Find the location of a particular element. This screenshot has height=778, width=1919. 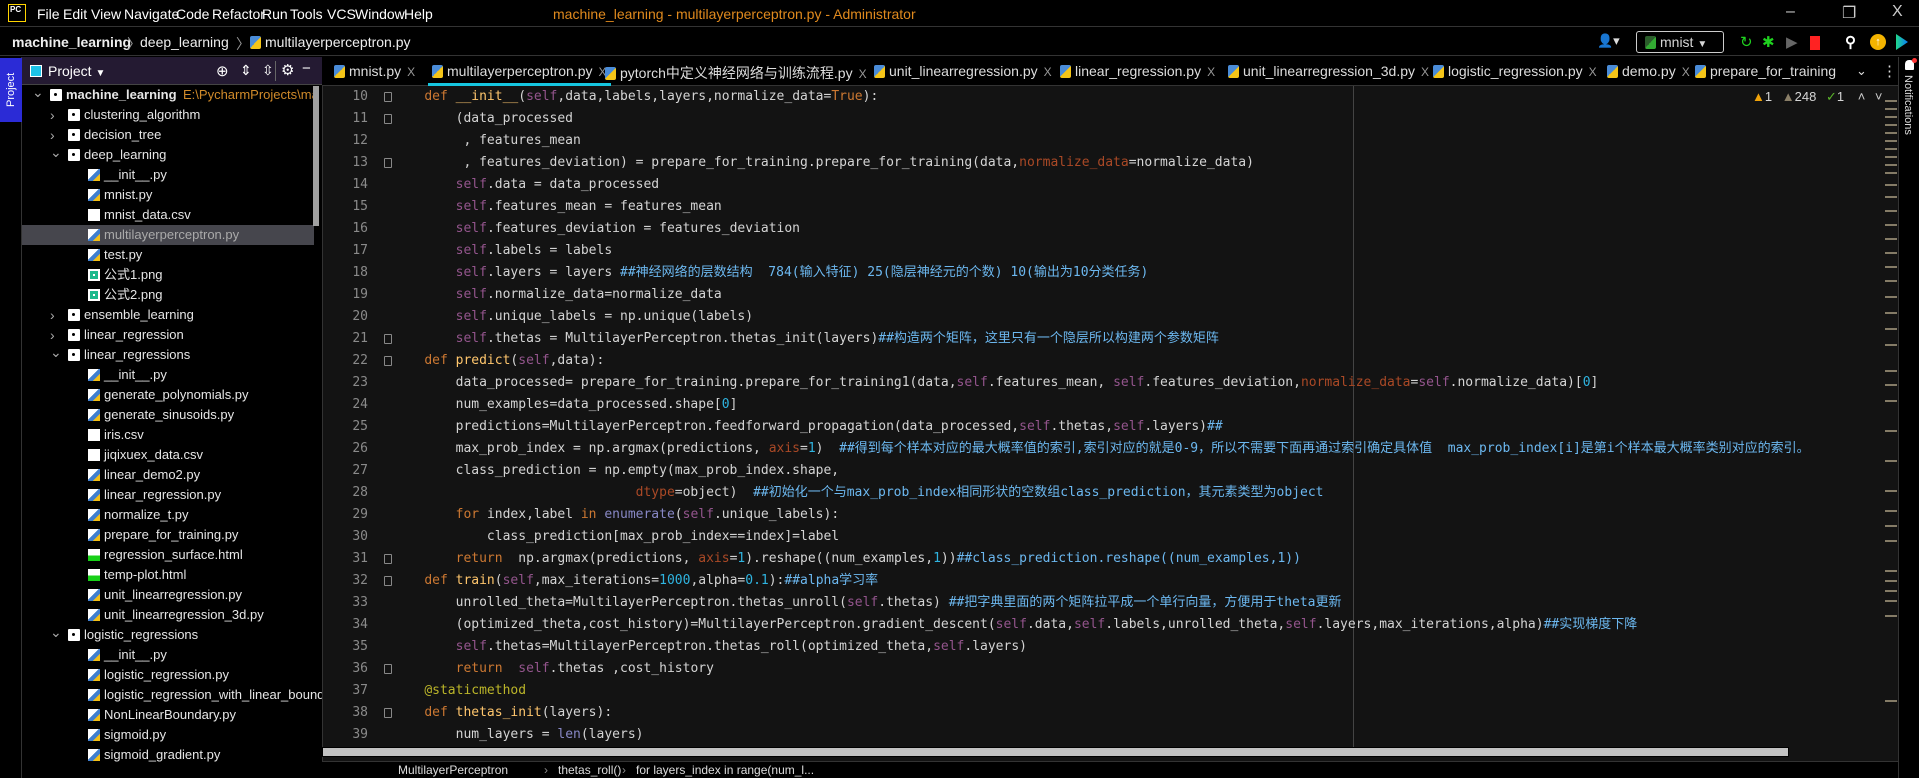

menu-help: Help is located at coordinates (418, 14).